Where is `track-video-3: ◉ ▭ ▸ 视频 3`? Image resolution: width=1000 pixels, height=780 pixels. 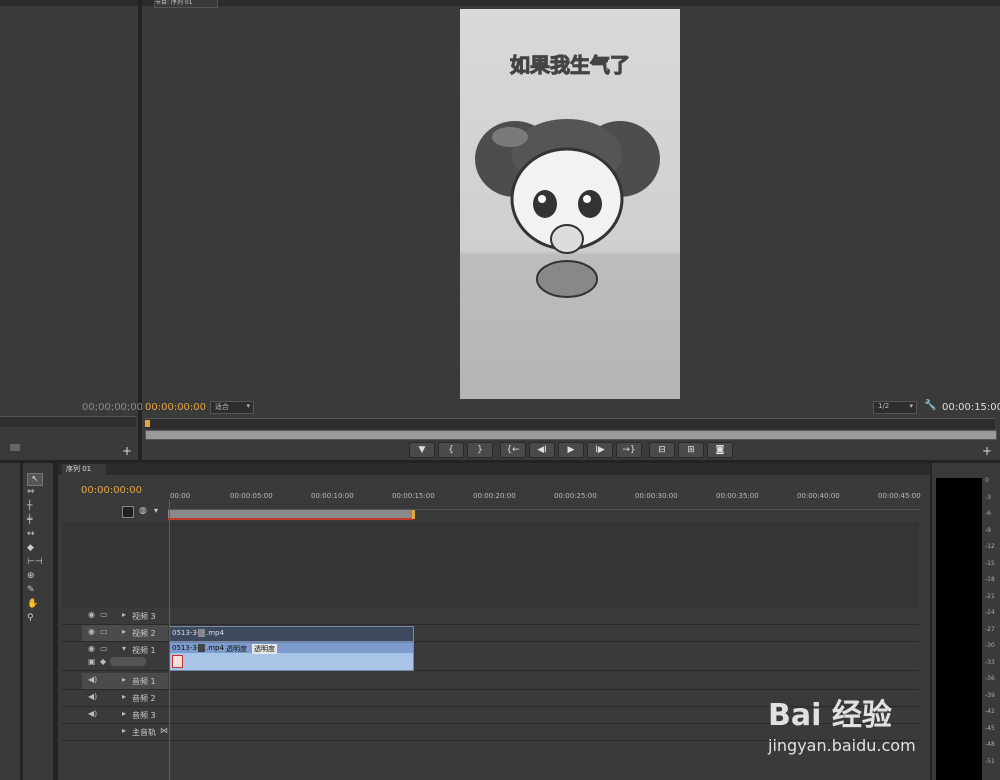 track-video-3: ◉ ▭ ▸ 视频 3 is located at coordinates (490, 616).